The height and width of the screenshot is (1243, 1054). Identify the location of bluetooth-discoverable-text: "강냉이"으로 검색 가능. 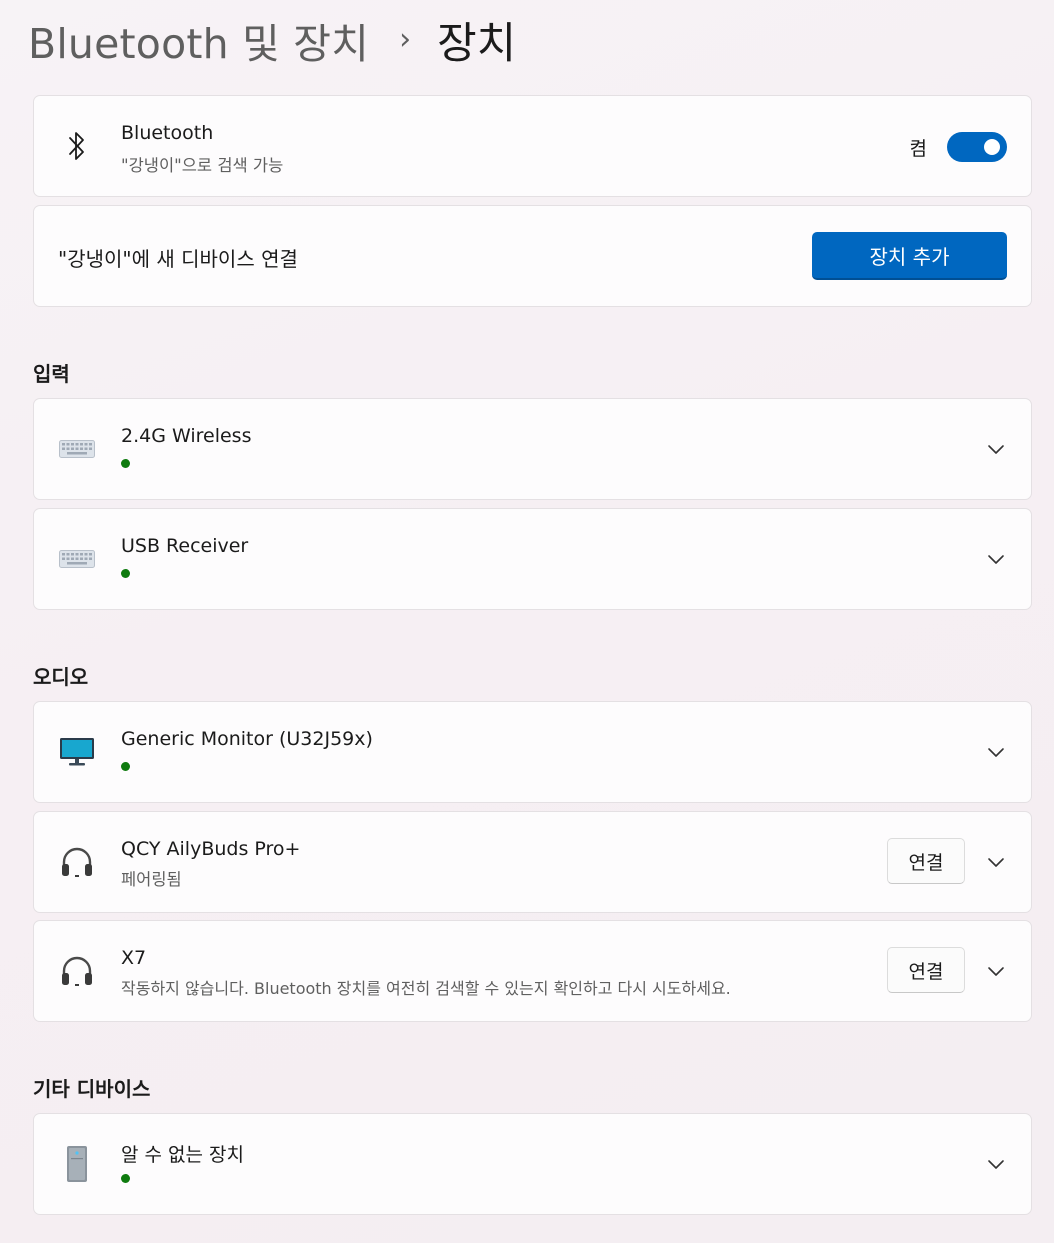
(202, 165).